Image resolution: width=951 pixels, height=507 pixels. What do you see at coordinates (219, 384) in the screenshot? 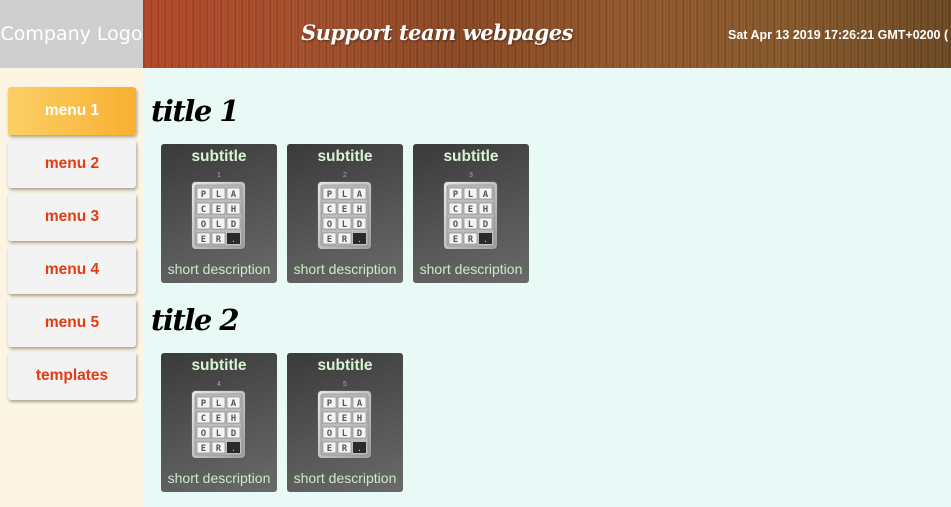
I see `card-number: 4` at bounding box center [219, 384].